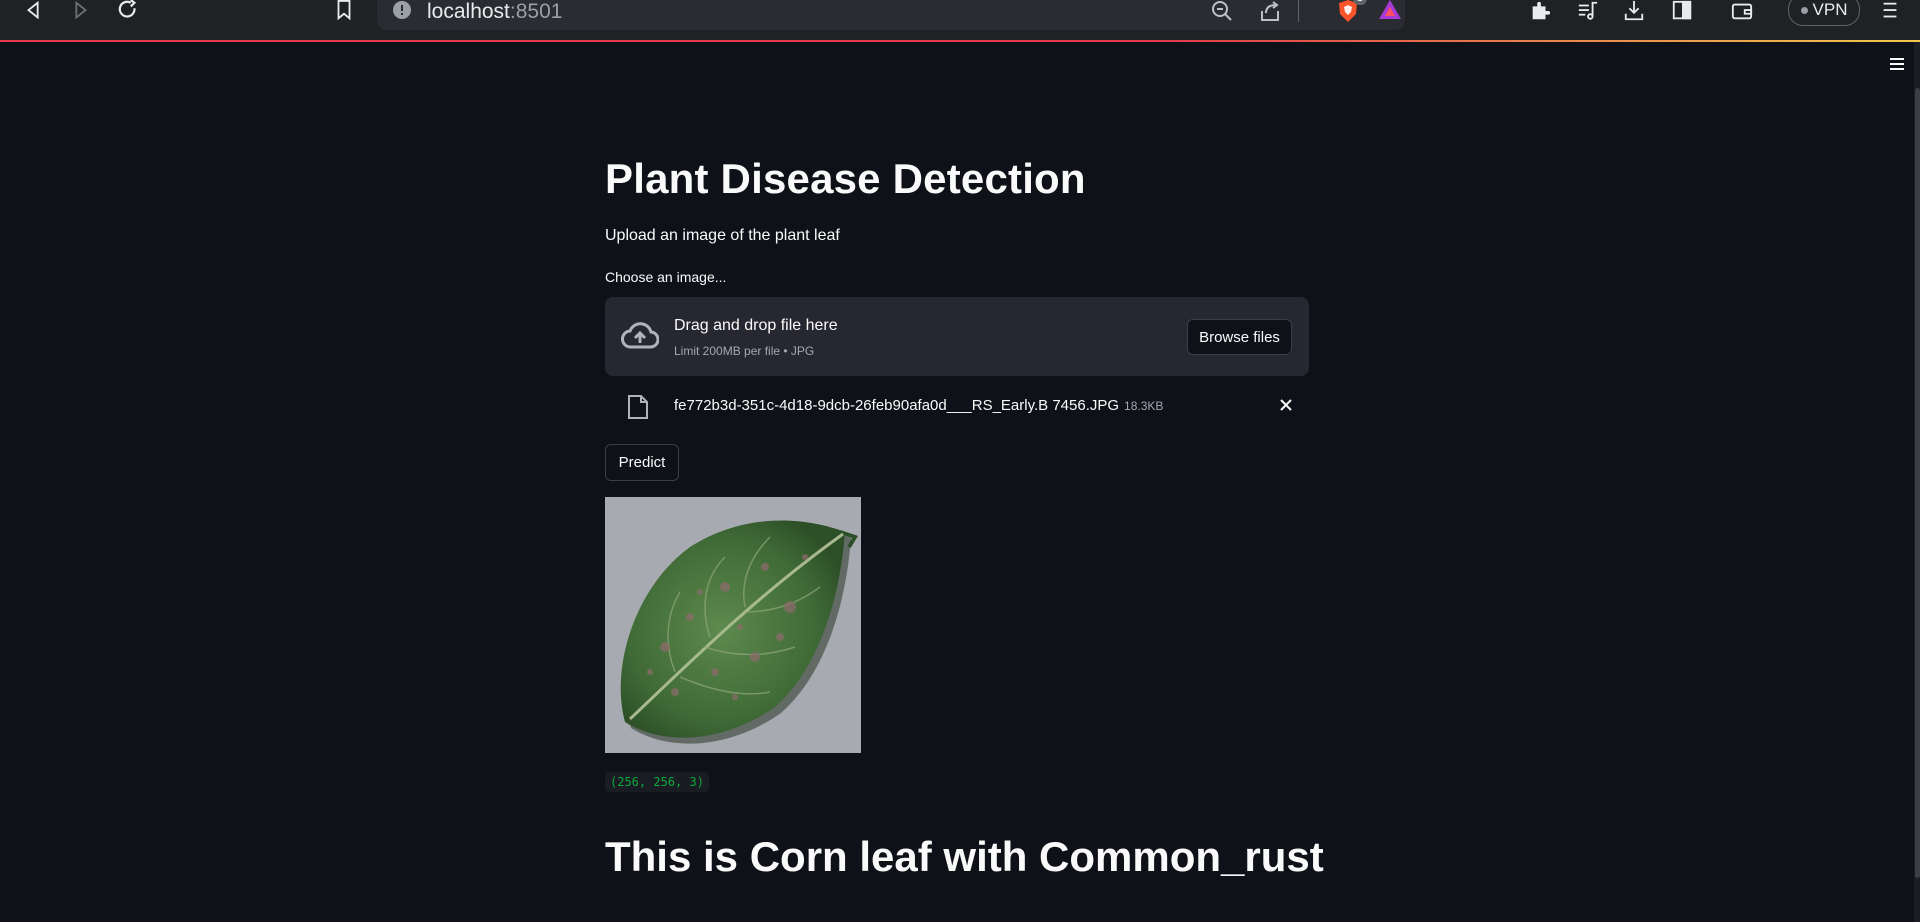 Image resolution: width=1920 pixels, height=922 pixels. What do you see at coordinates (960, 41) in the screenshot?
I see `page-load-indicator` at bounding box center [960, 41].